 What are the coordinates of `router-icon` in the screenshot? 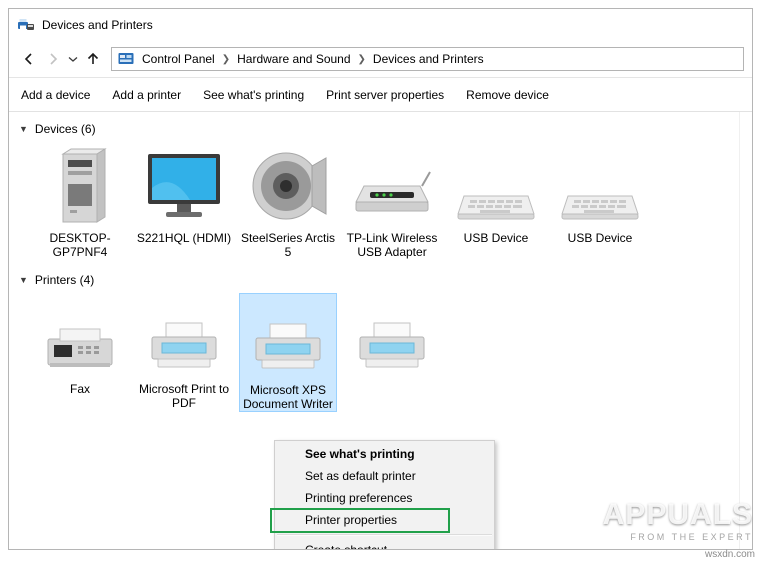 It's located at (392, 185).